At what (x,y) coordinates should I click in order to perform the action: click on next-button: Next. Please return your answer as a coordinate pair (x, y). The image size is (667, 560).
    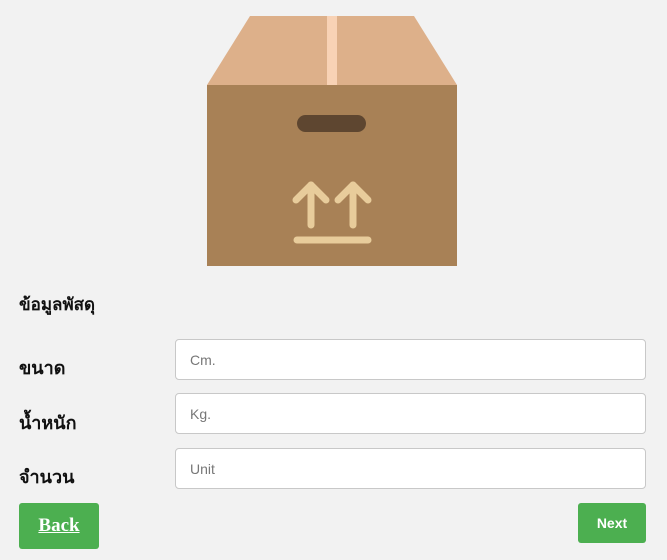
    Looking at the image, I should click on (612, 523).